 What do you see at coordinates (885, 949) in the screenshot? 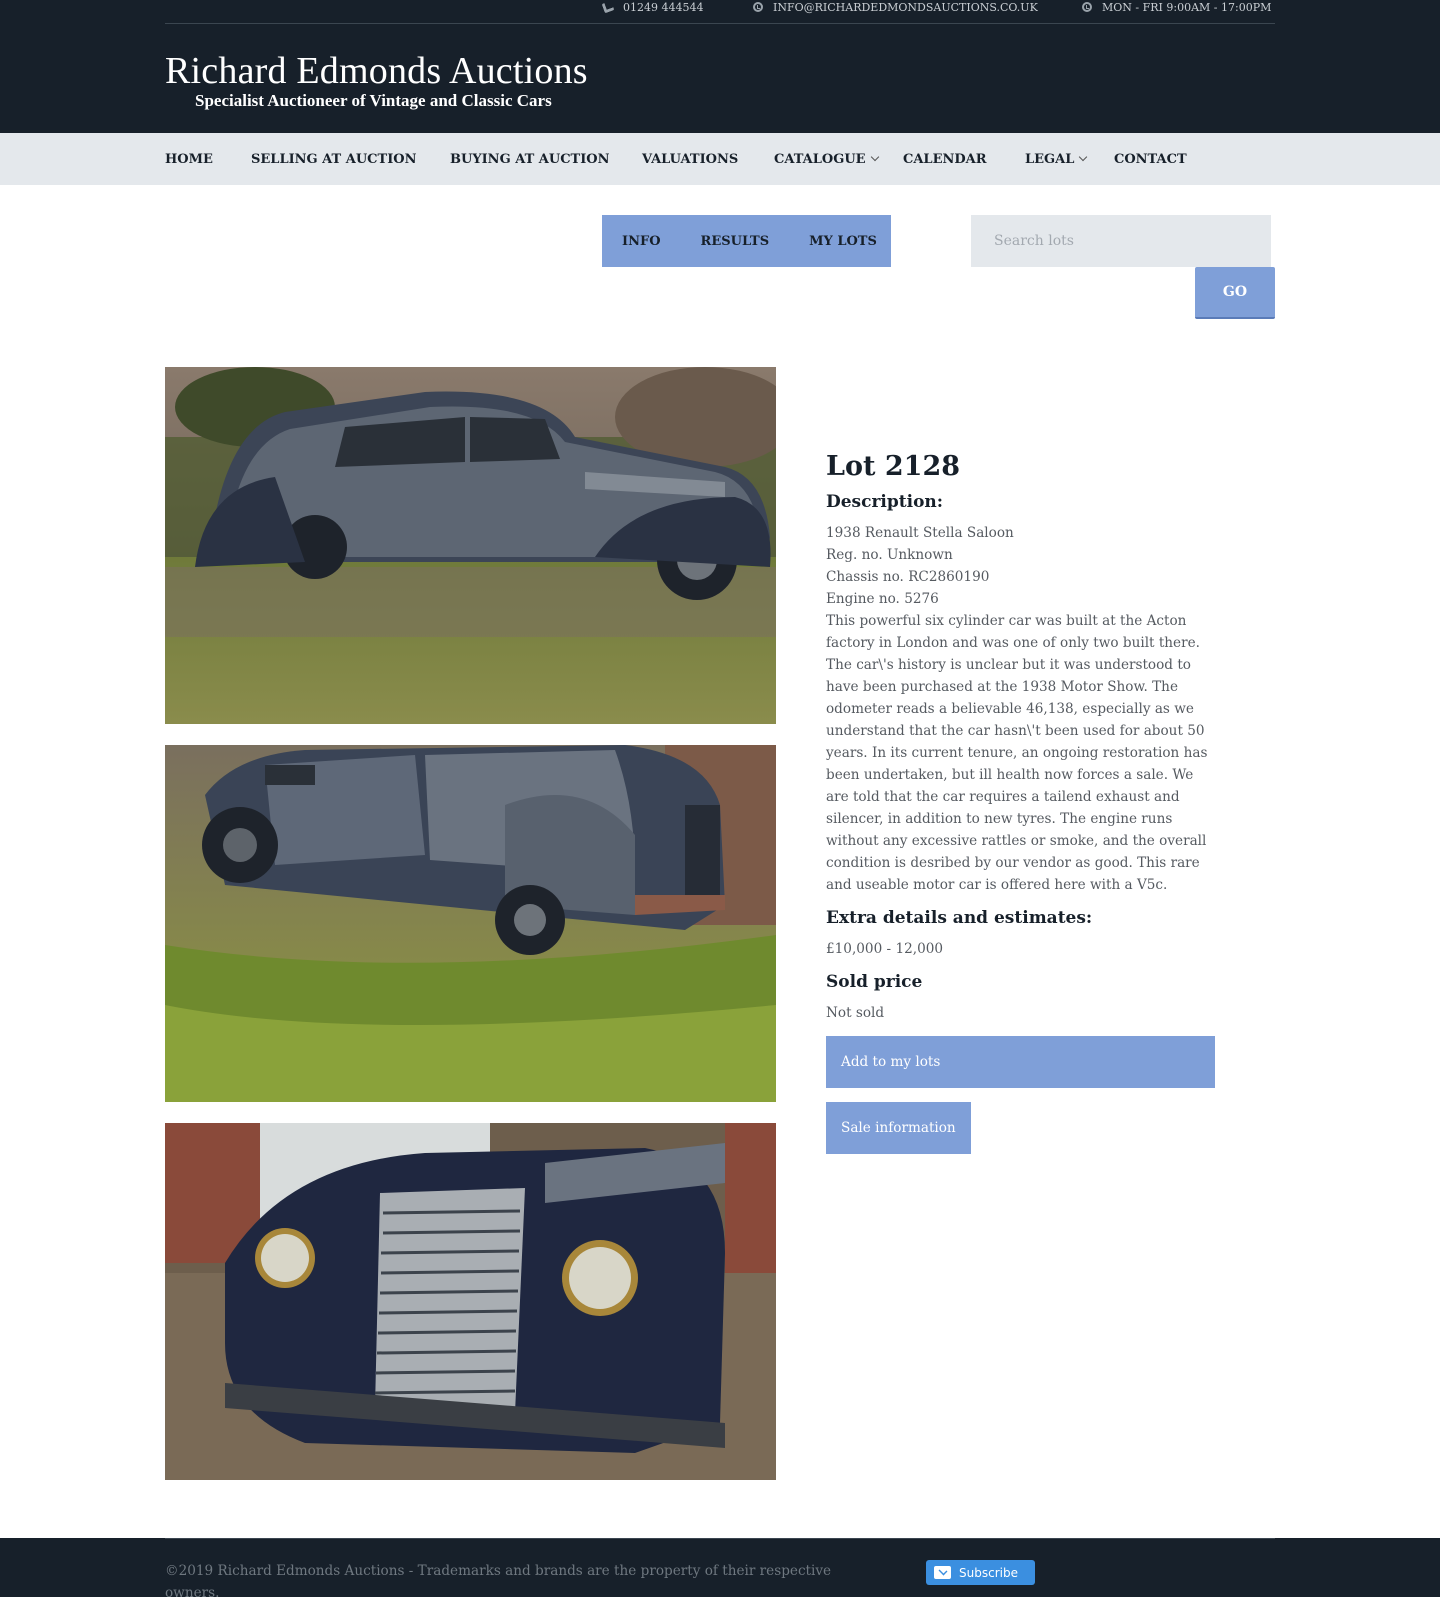
I see `estimate-value: £10,000 - 12,000` at bounding box center [885, 949].